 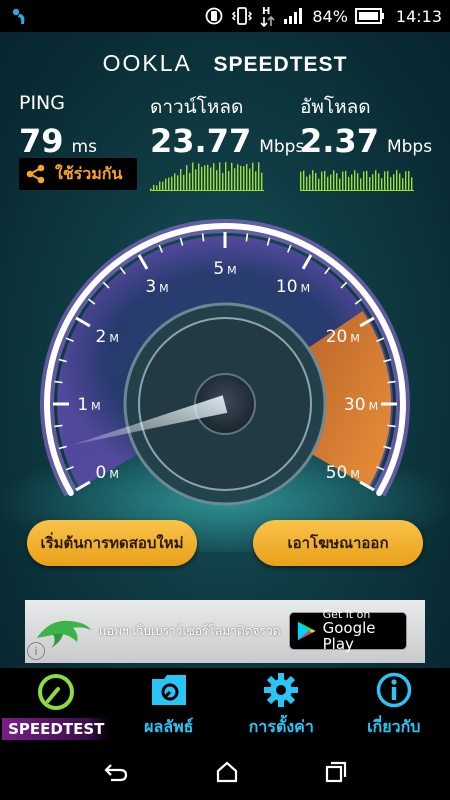 I want to click on tab-settings-label: การตั้งค่า, so click(x=281, y=726).